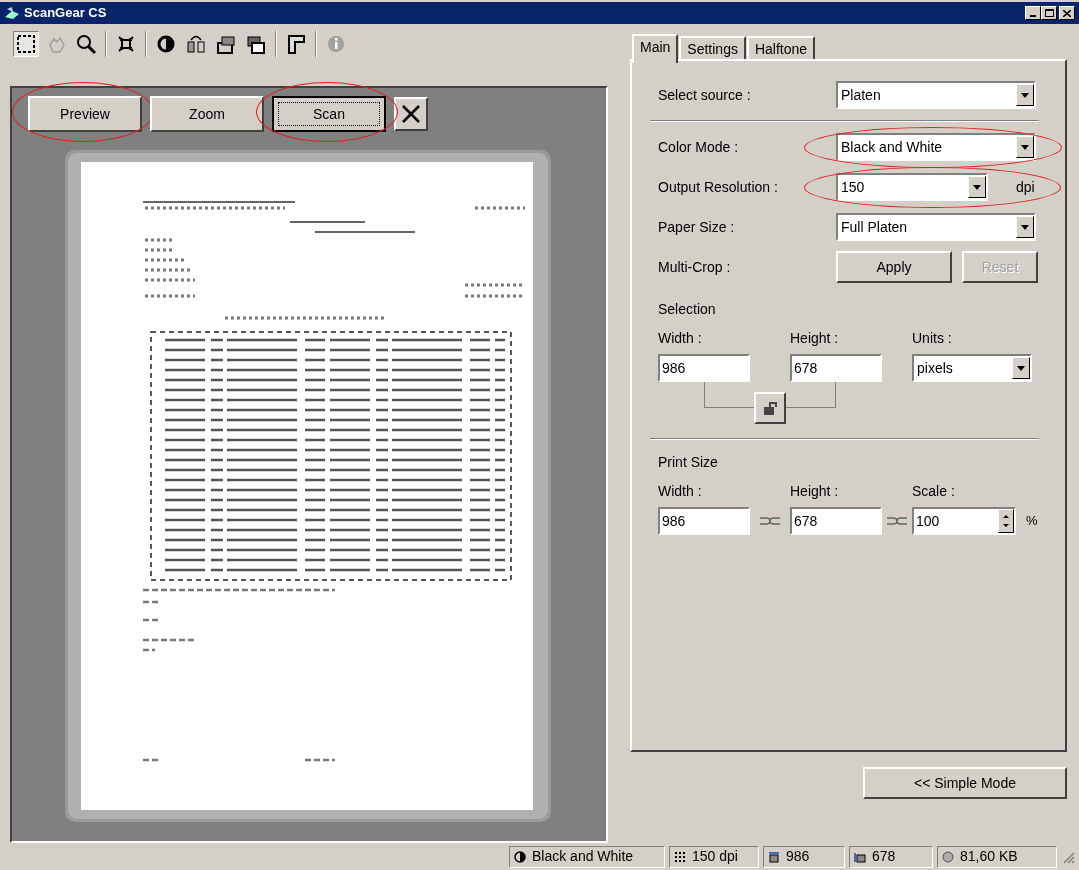  What do you see at coordinates (655, 48) in the screenshot?
I see `tab: Main` at bounding box center [655, 48].